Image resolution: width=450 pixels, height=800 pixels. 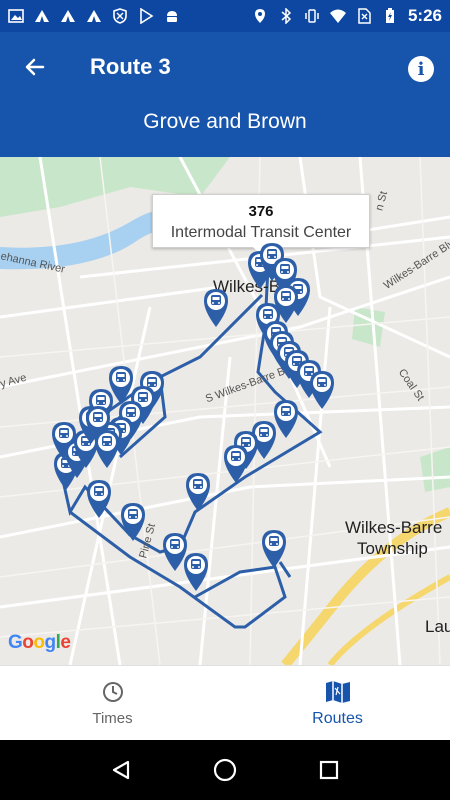 I want to click on gallery-icon, so click(x=16, y=16).